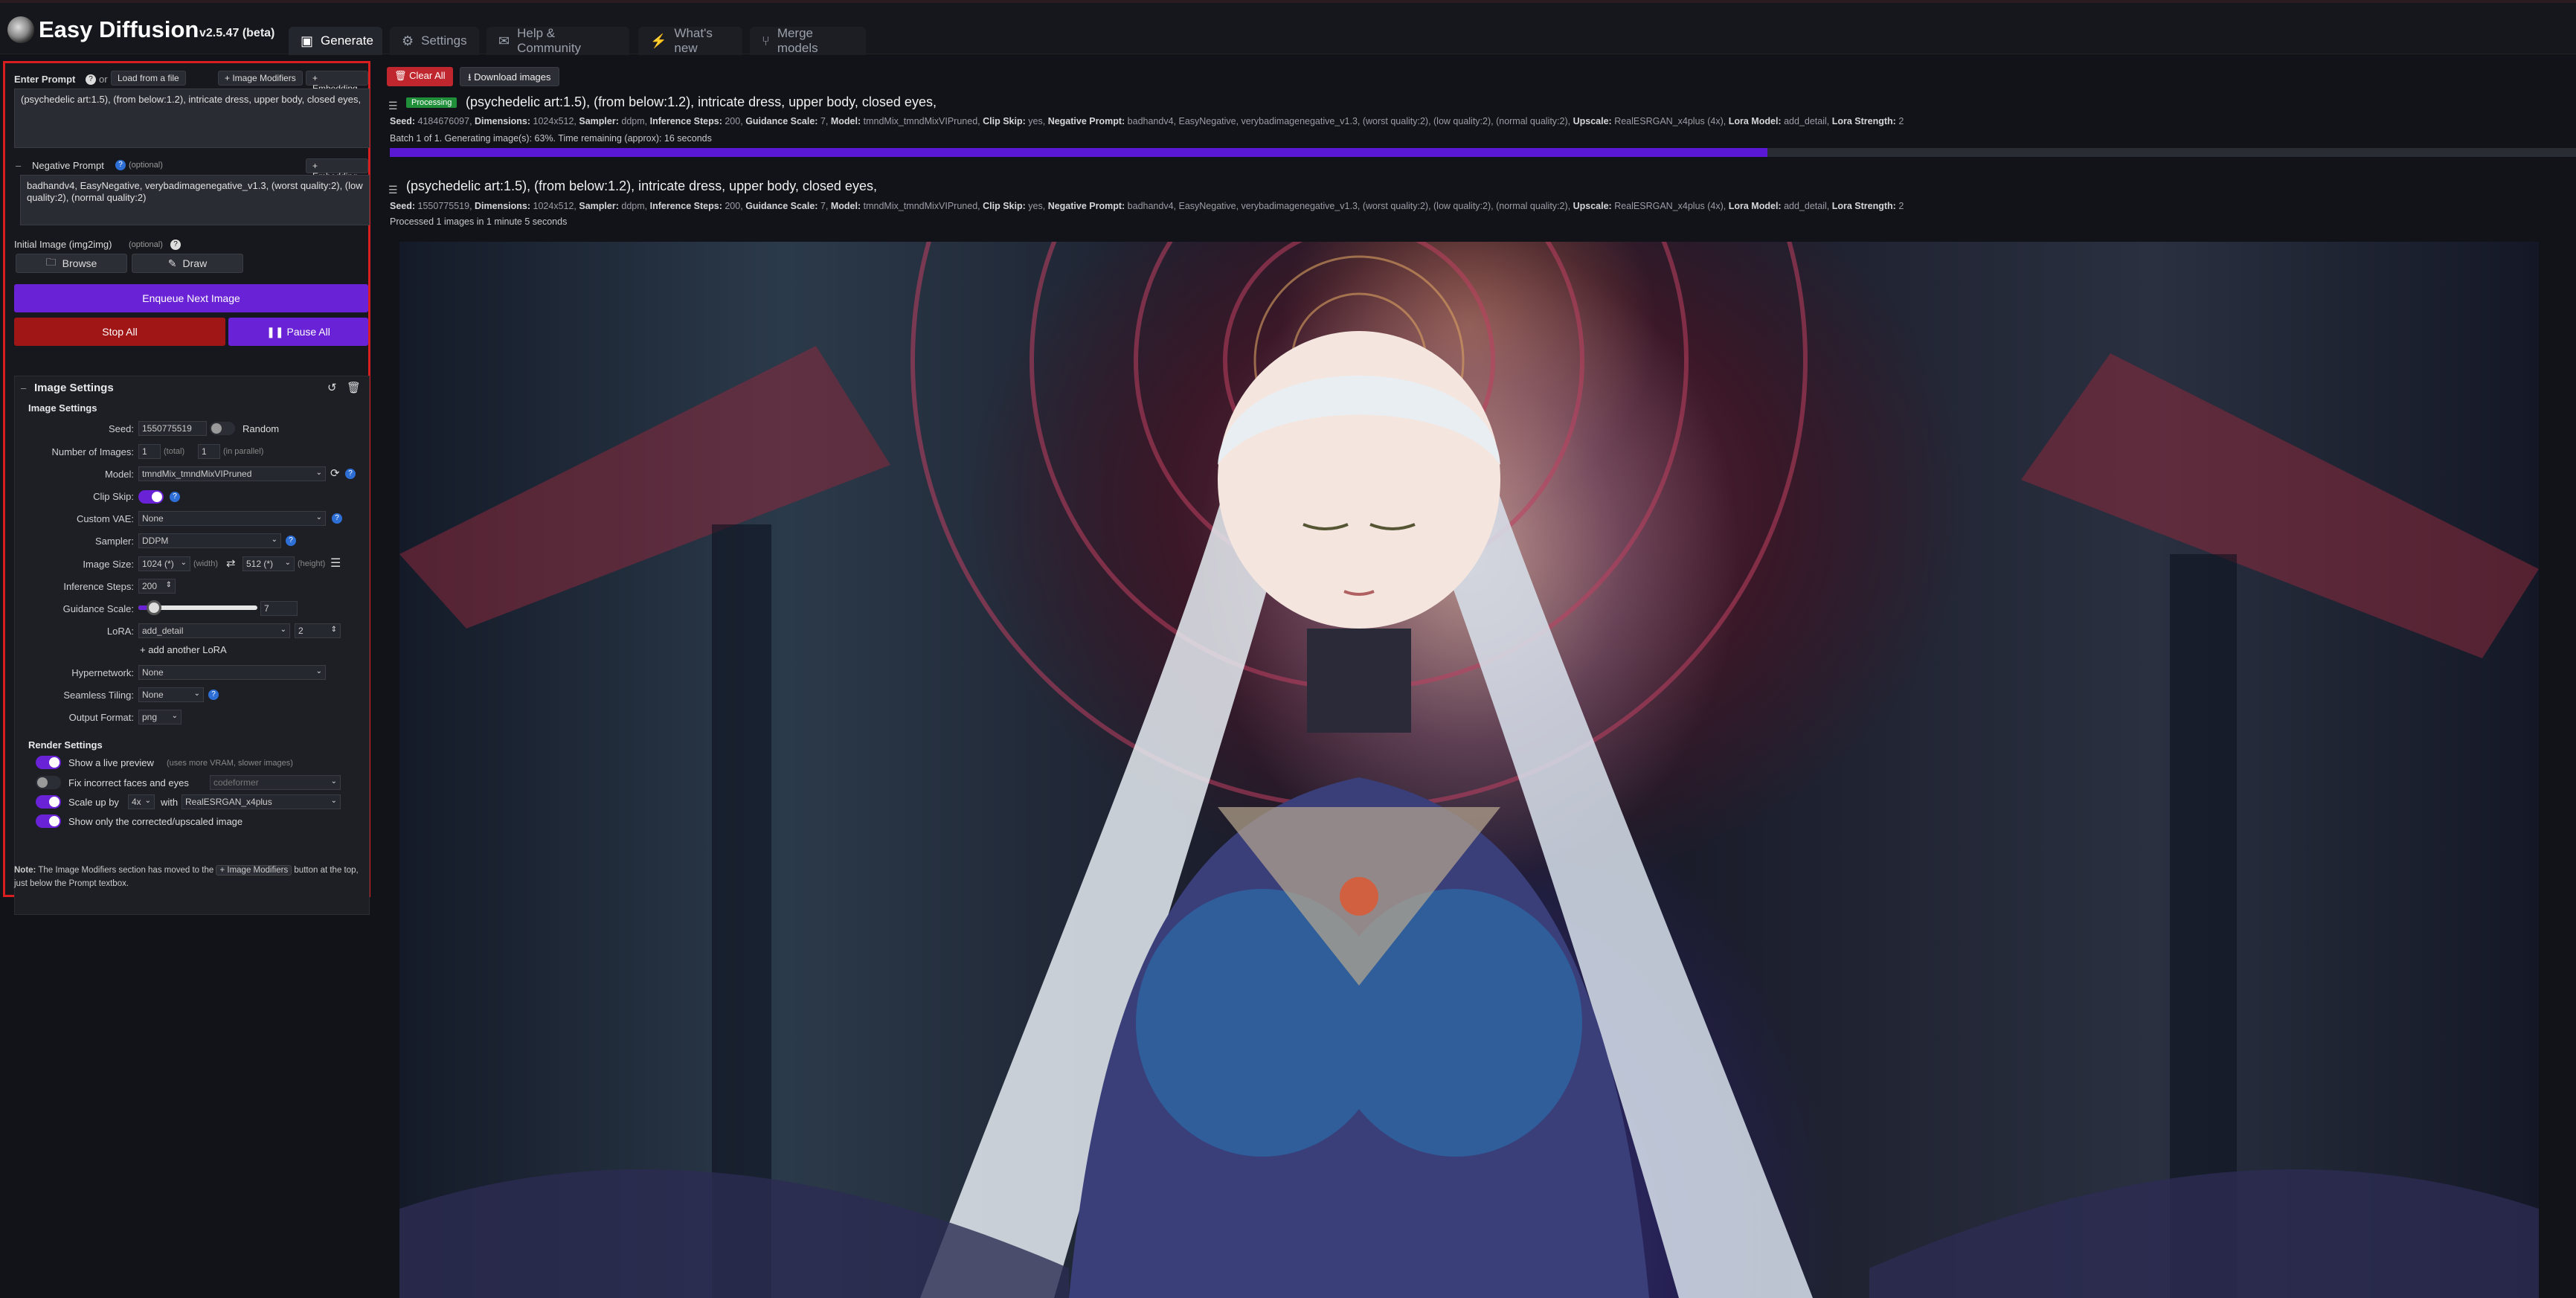 This screenshot has height=1298, width=2576. Describe the element at coordinates (171, 694) in the screenshot. I see `seamless-tiling-select: None ⌄` at that location.